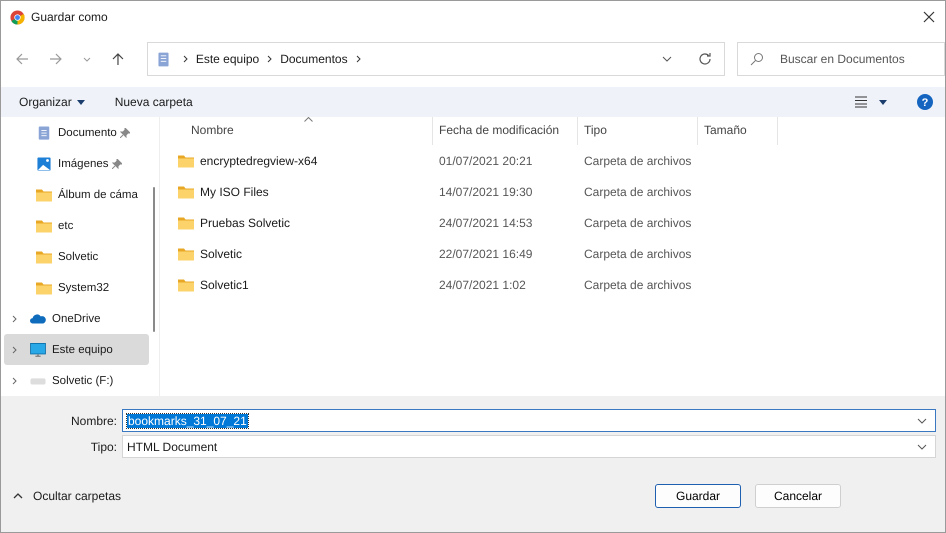  Describe the element at coordinates (234, 191) in the screenshot. I see `file-name: My ISO Files` at that location.